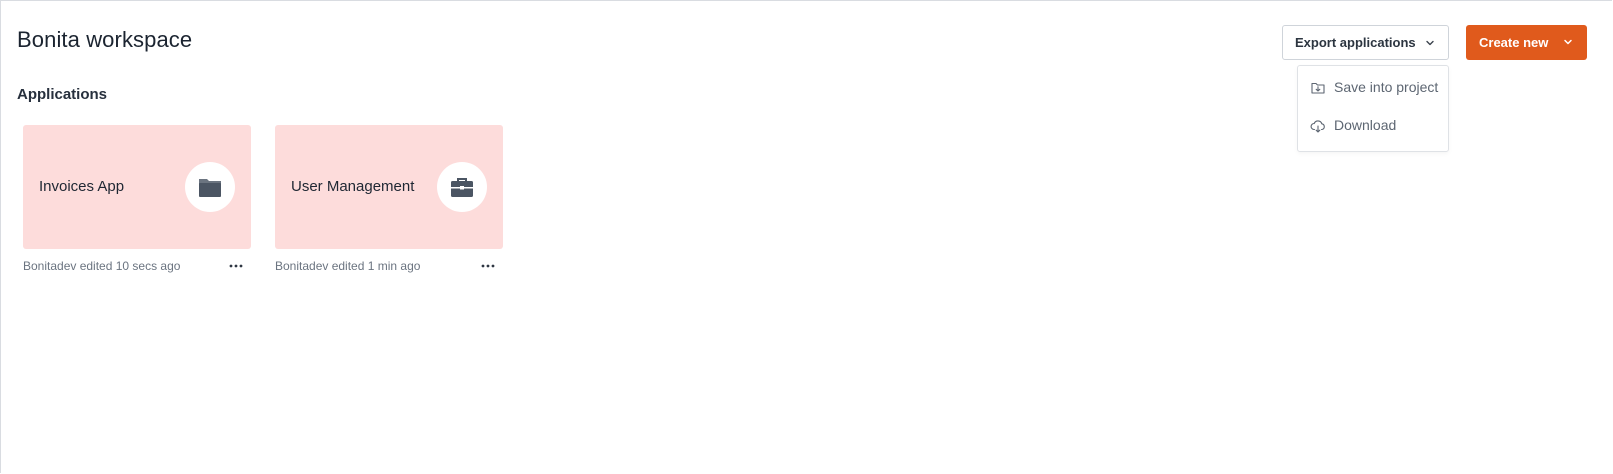 This screenshot has width=1613, height=474. Describe the element at coordinates (1386, 87) in the screenshot. I see `menu-item-label: Save into project` at that location.